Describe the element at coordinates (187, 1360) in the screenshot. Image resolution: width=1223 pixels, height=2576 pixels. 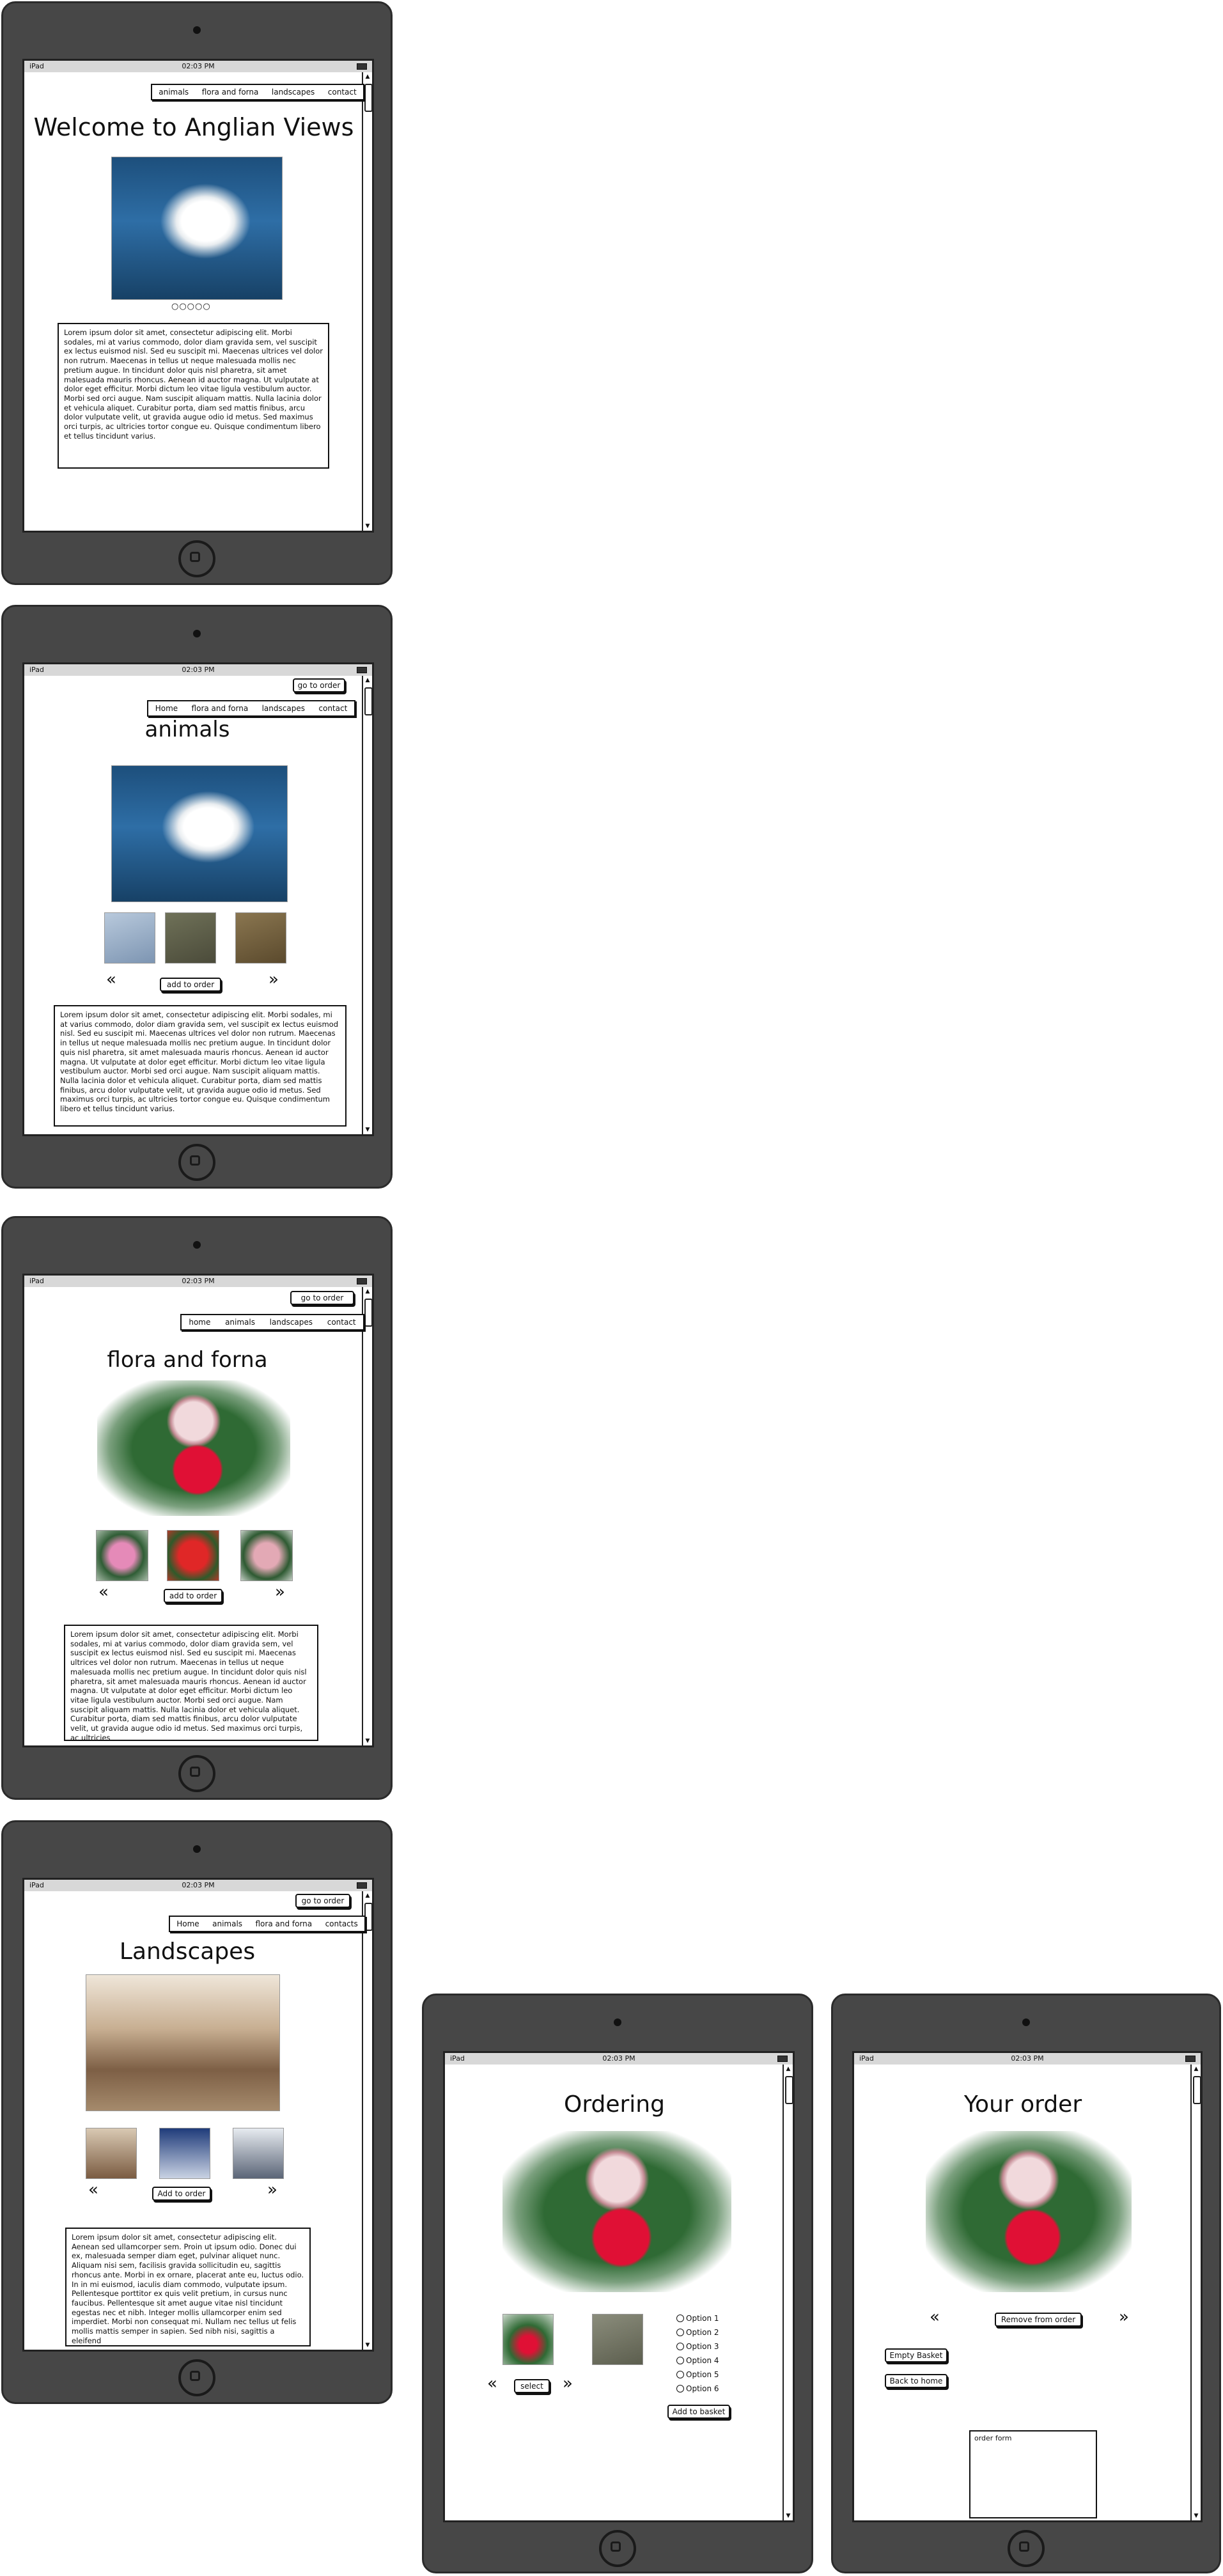
I see `page-title: flora and forna` at that location.